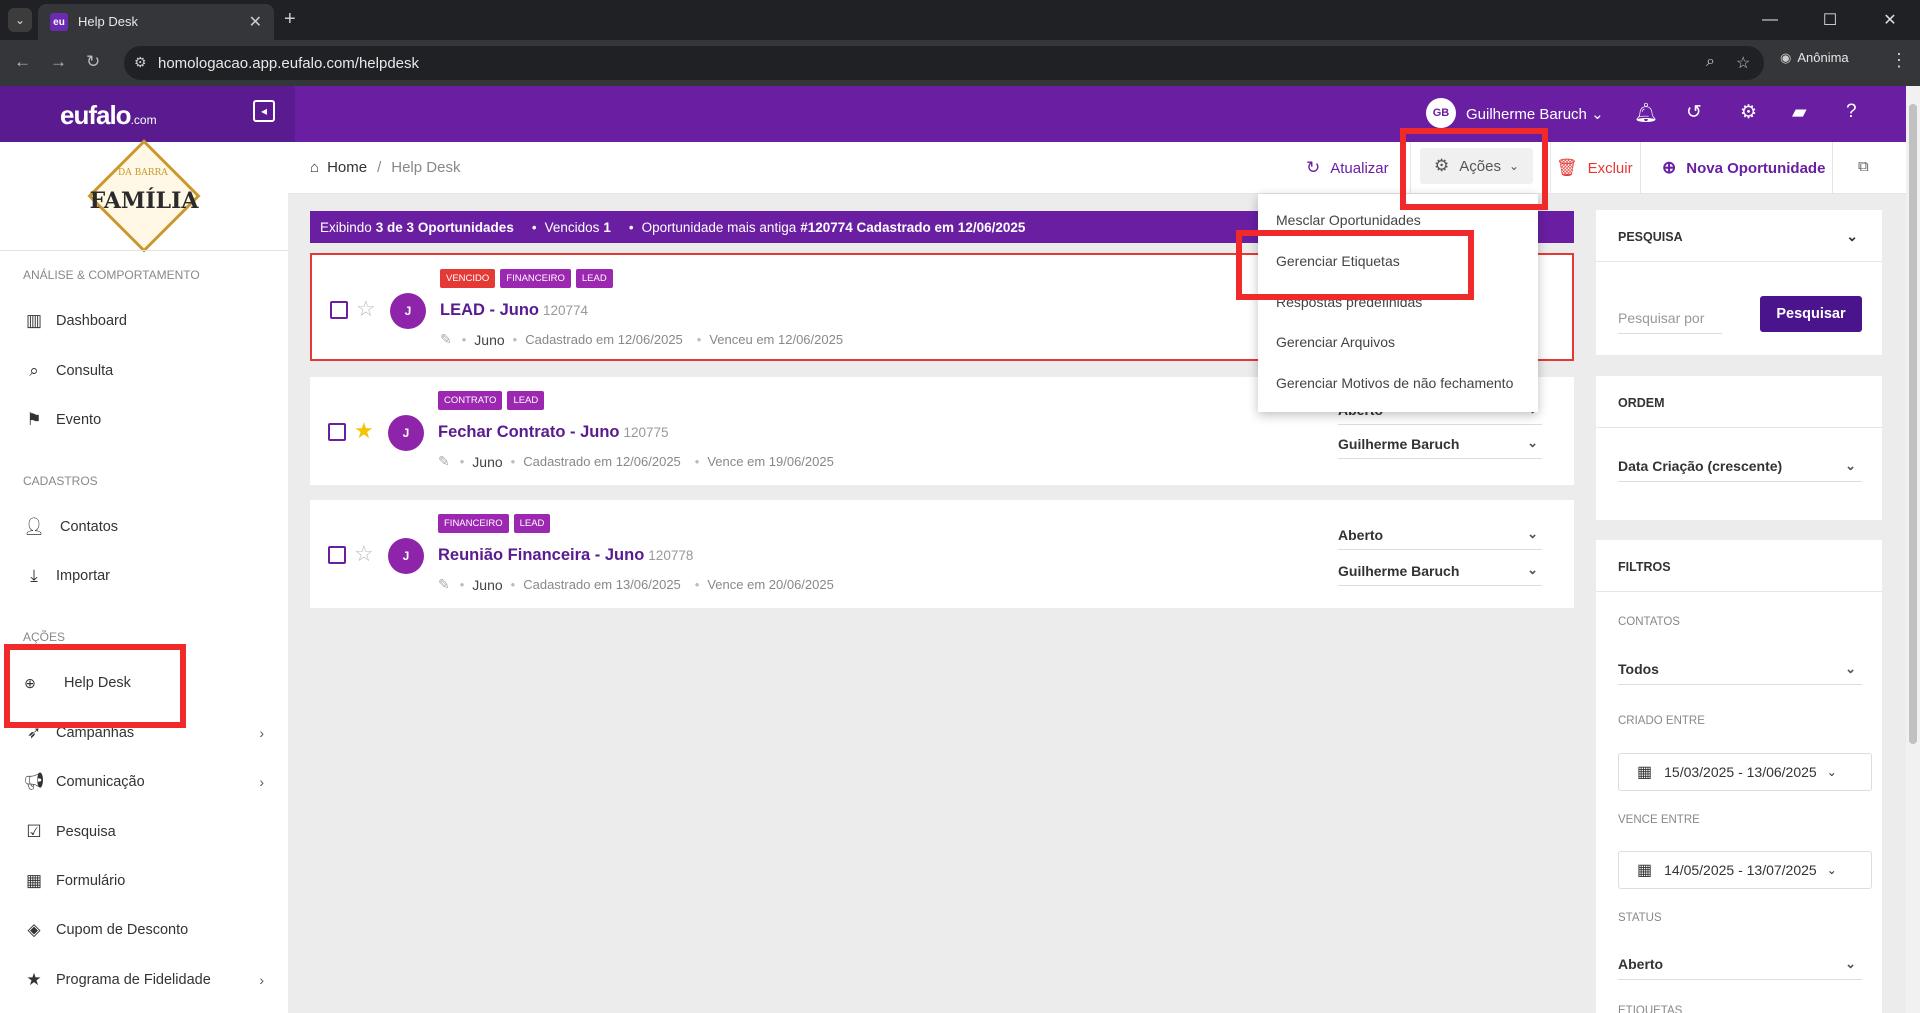 Image resolution: width=1920 pixels, height=1013 pixels. What do you see at coordinates (1899, 60) in the screenshot?
I see `browser-menu-icon: ⋮` at bounding box center [1899, 60].